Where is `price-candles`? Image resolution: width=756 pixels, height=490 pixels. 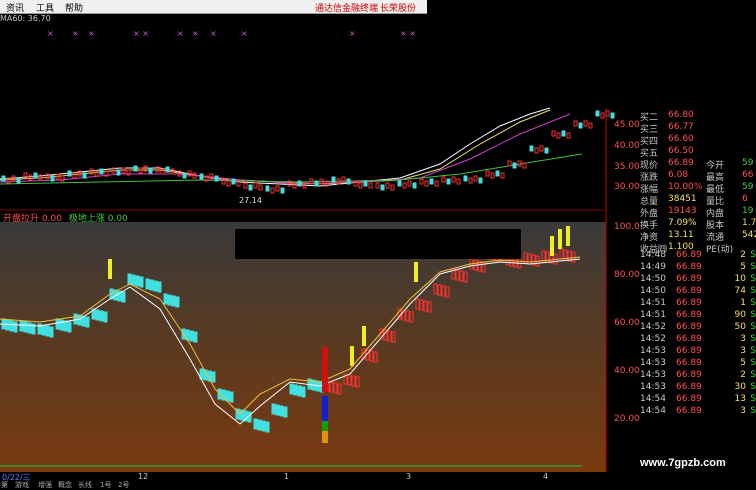
price-candles is located at coordinates (308, 152).